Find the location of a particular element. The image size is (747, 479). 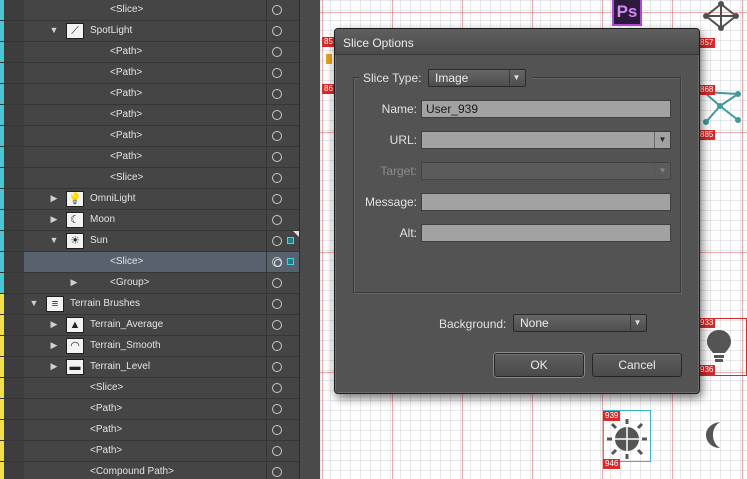

message-field is located at coordinates (546, 202).